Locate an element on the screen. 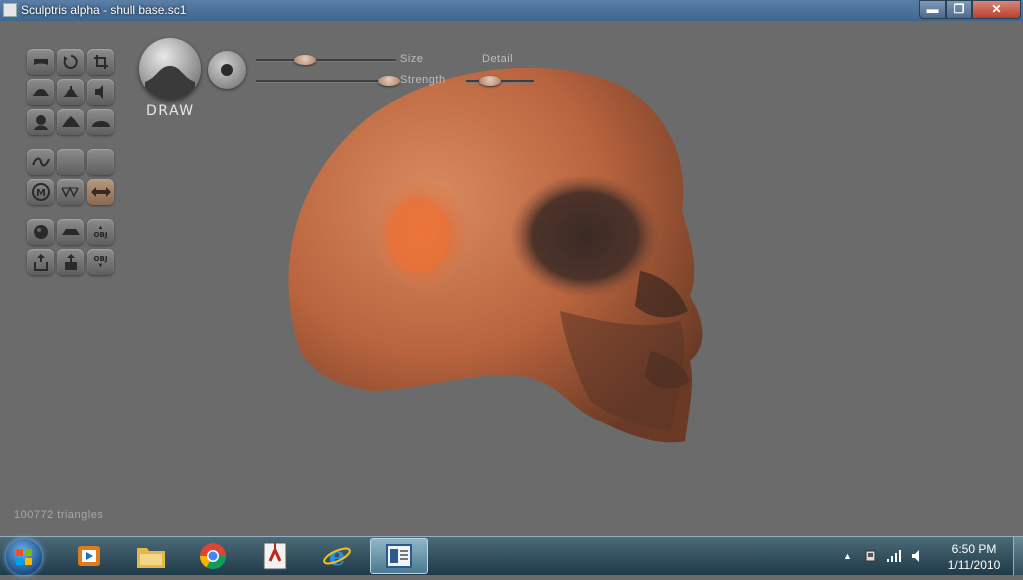 The height and width of the screenshot is (580, 1023). brush-preview-sphere is located at coordinates (170, 69).